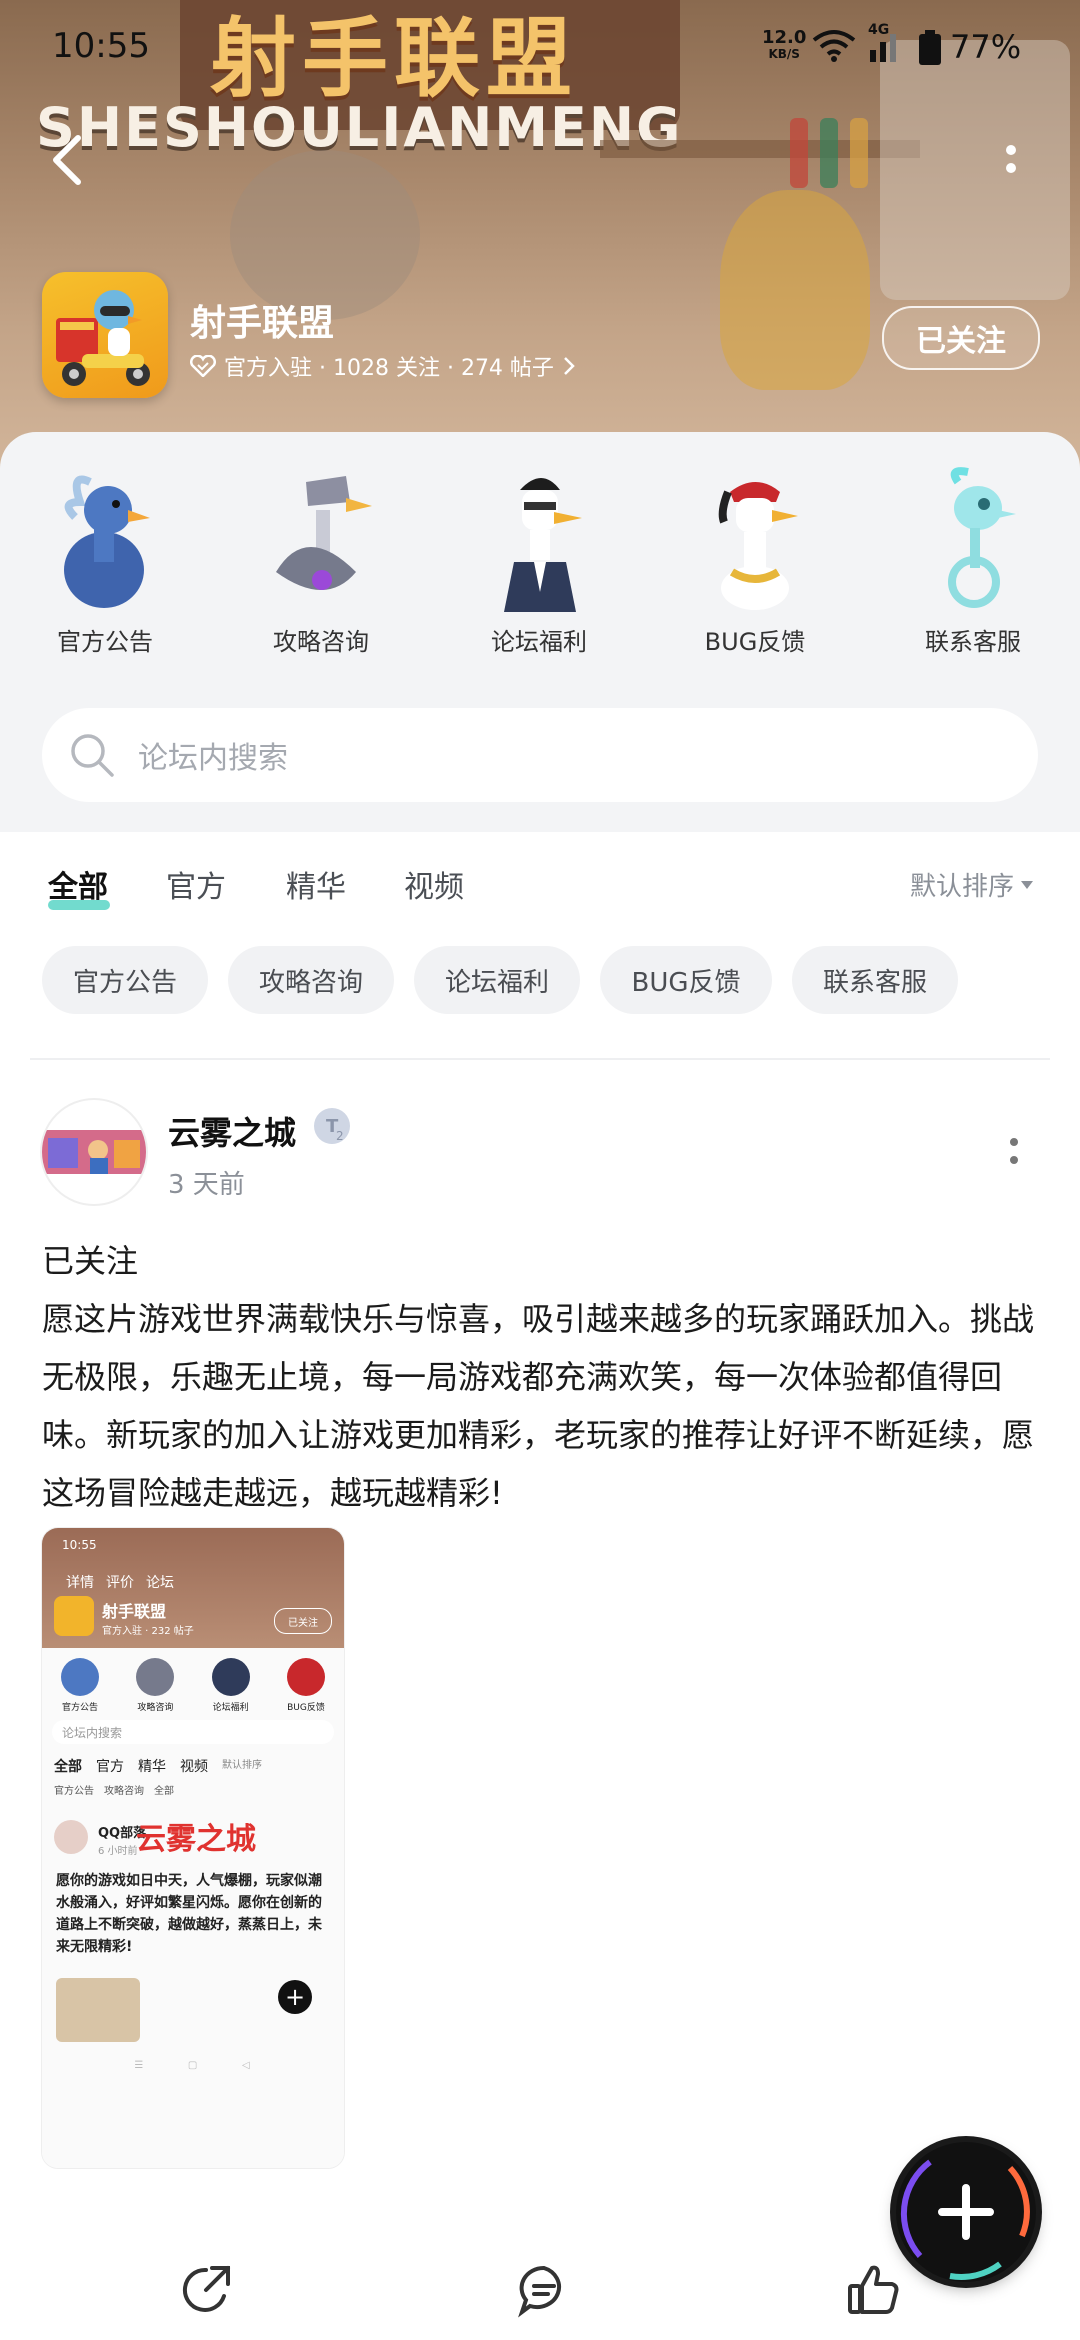  I want to click on background-shelf, so click(760, 149).